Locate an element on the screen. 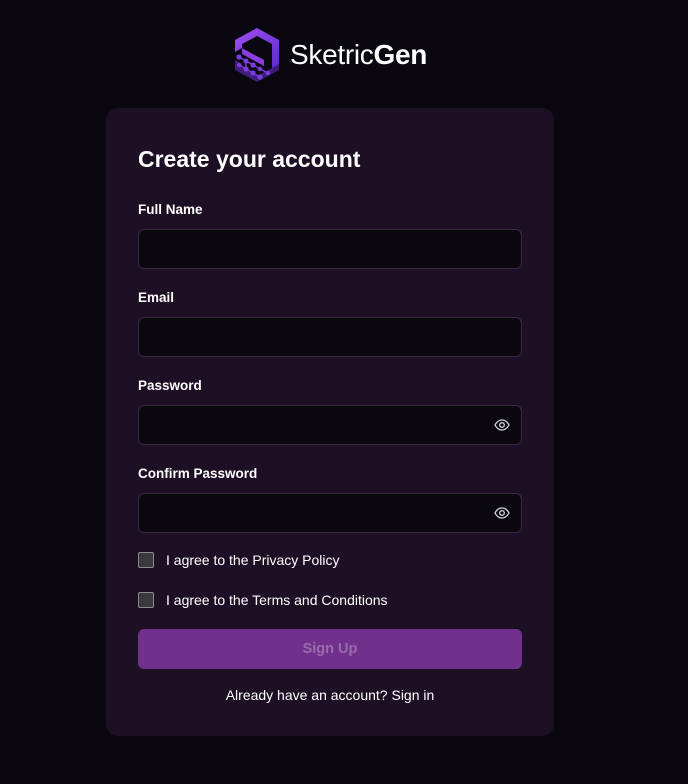 The height and width of the screenshot is (784, 688). email-input is located at coordinates (330, 337).